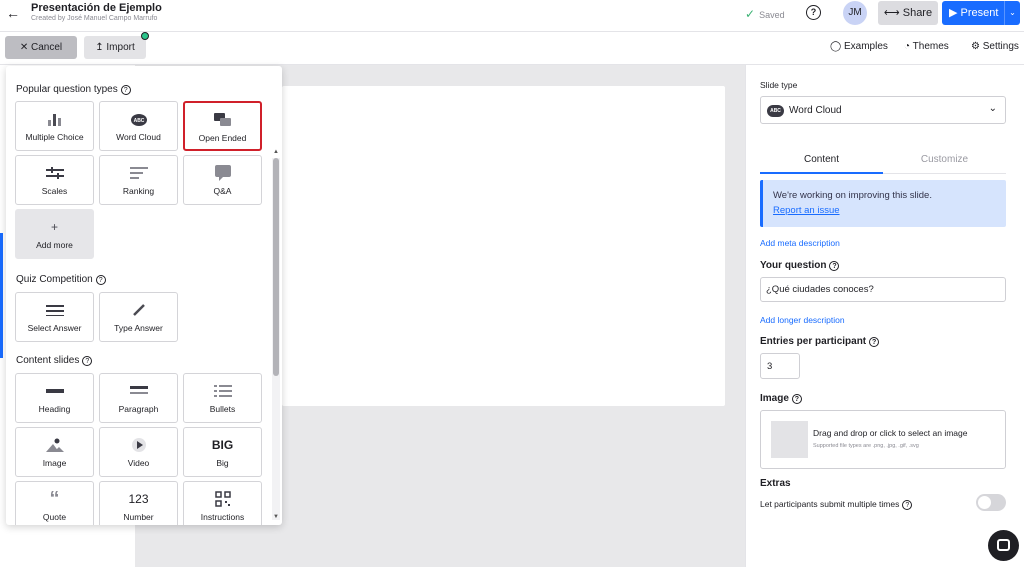  What do you see at coordinates (800, 265) in the screenshot?
I see `your-question-label: Your question?` at bounding box center [800, 265].